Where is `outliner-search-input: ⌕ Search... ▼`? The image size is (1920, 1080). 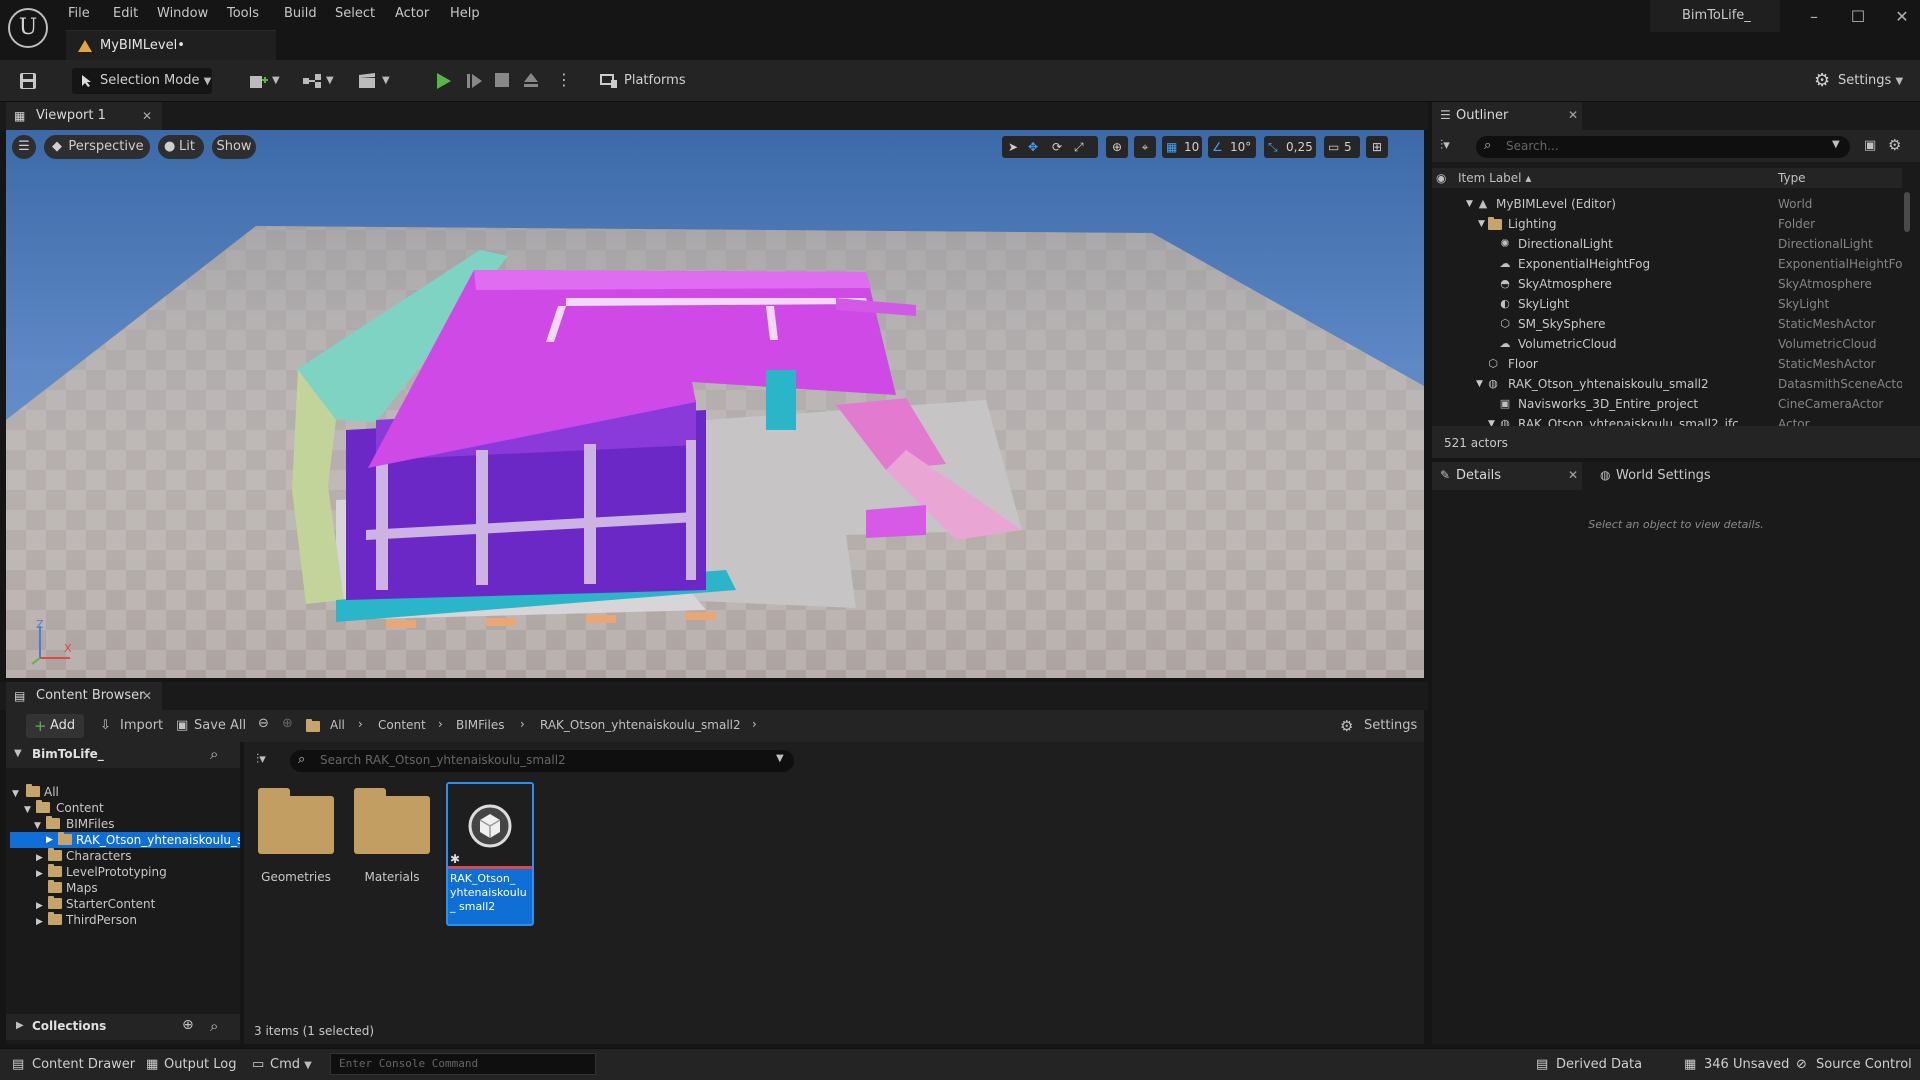
outliner-search-input: ⌕ Search... ▼ is located at coordinates (1663, 147).